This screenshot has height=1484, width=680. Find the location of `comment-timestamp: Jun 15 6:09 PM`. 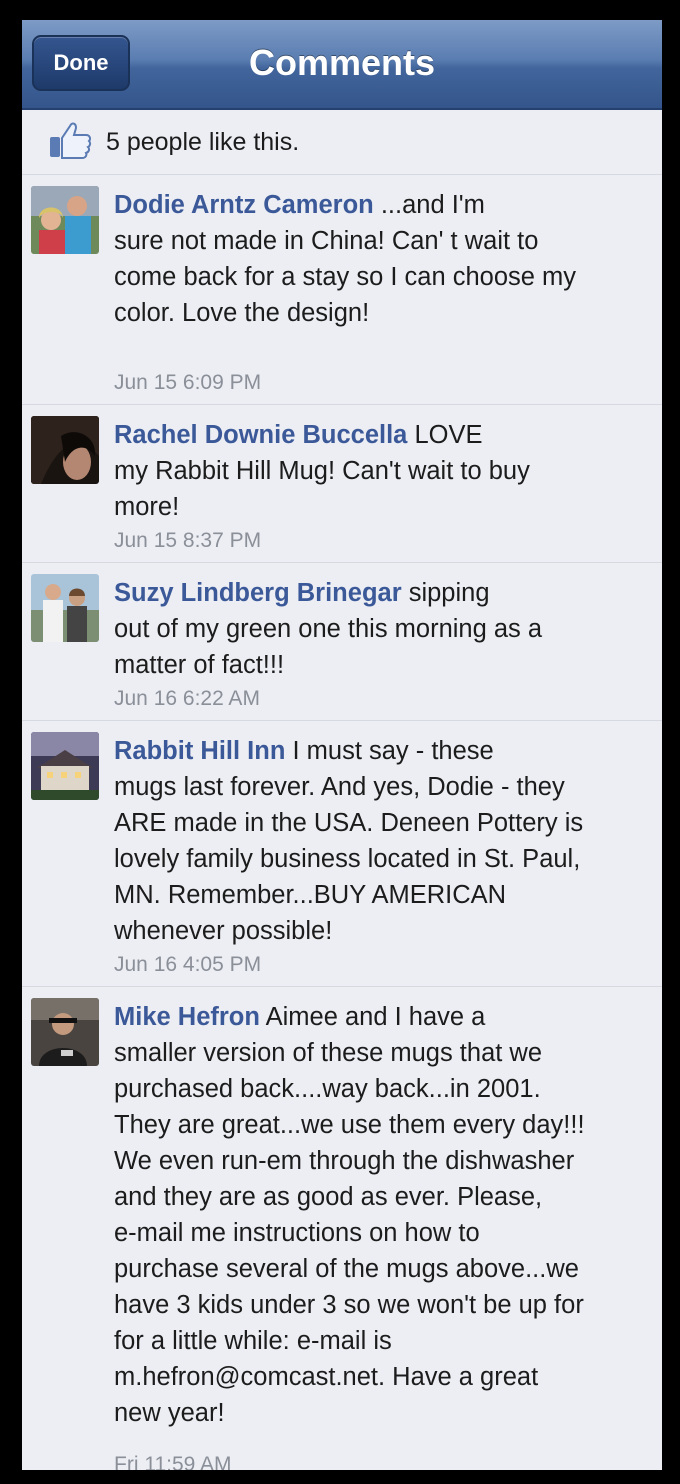

comment-timestamp: Jun 15 6:09 PM is located at coordinates (188, 382).